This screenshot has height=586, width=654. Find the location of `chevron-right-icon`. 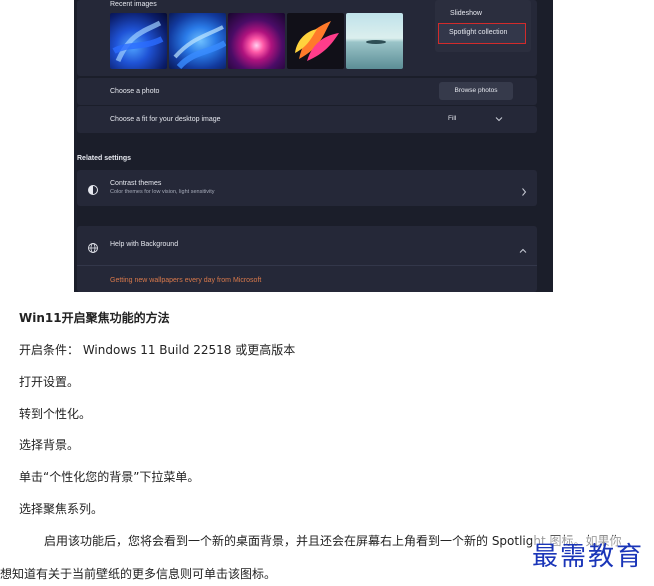

chevron-right-icon is located at coordinates (524, 191).